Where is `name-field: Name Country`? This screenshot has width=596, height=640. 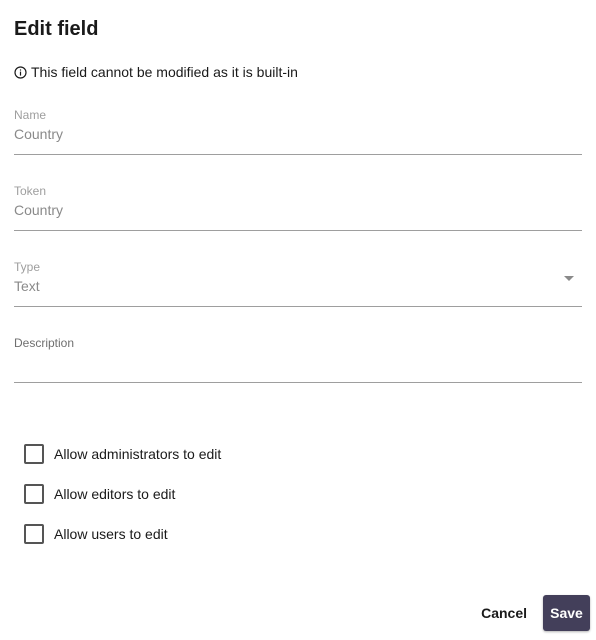 name-field: Name Country is located at coordinates (298, 131).